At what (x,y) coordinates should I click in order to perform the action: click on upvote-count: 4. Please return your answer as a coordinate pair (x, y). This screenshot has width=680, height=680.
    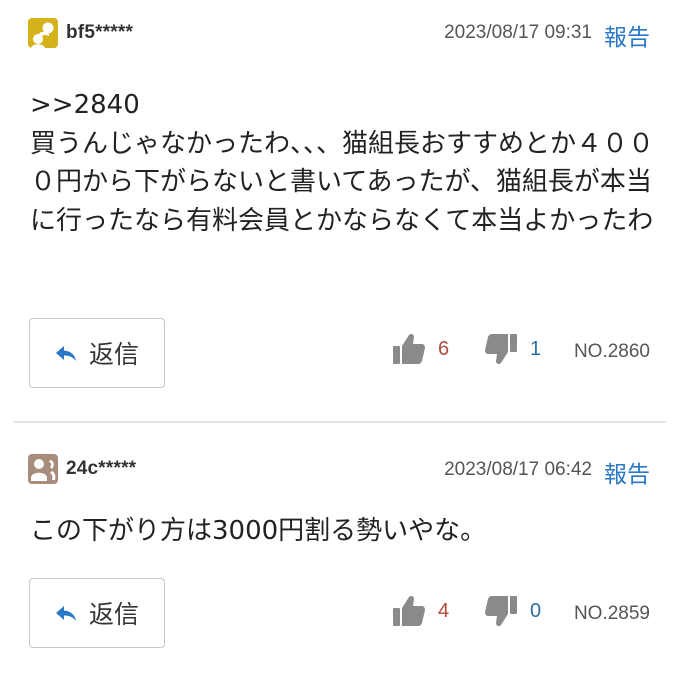
    Looking at the image, I should click on (444, 610).